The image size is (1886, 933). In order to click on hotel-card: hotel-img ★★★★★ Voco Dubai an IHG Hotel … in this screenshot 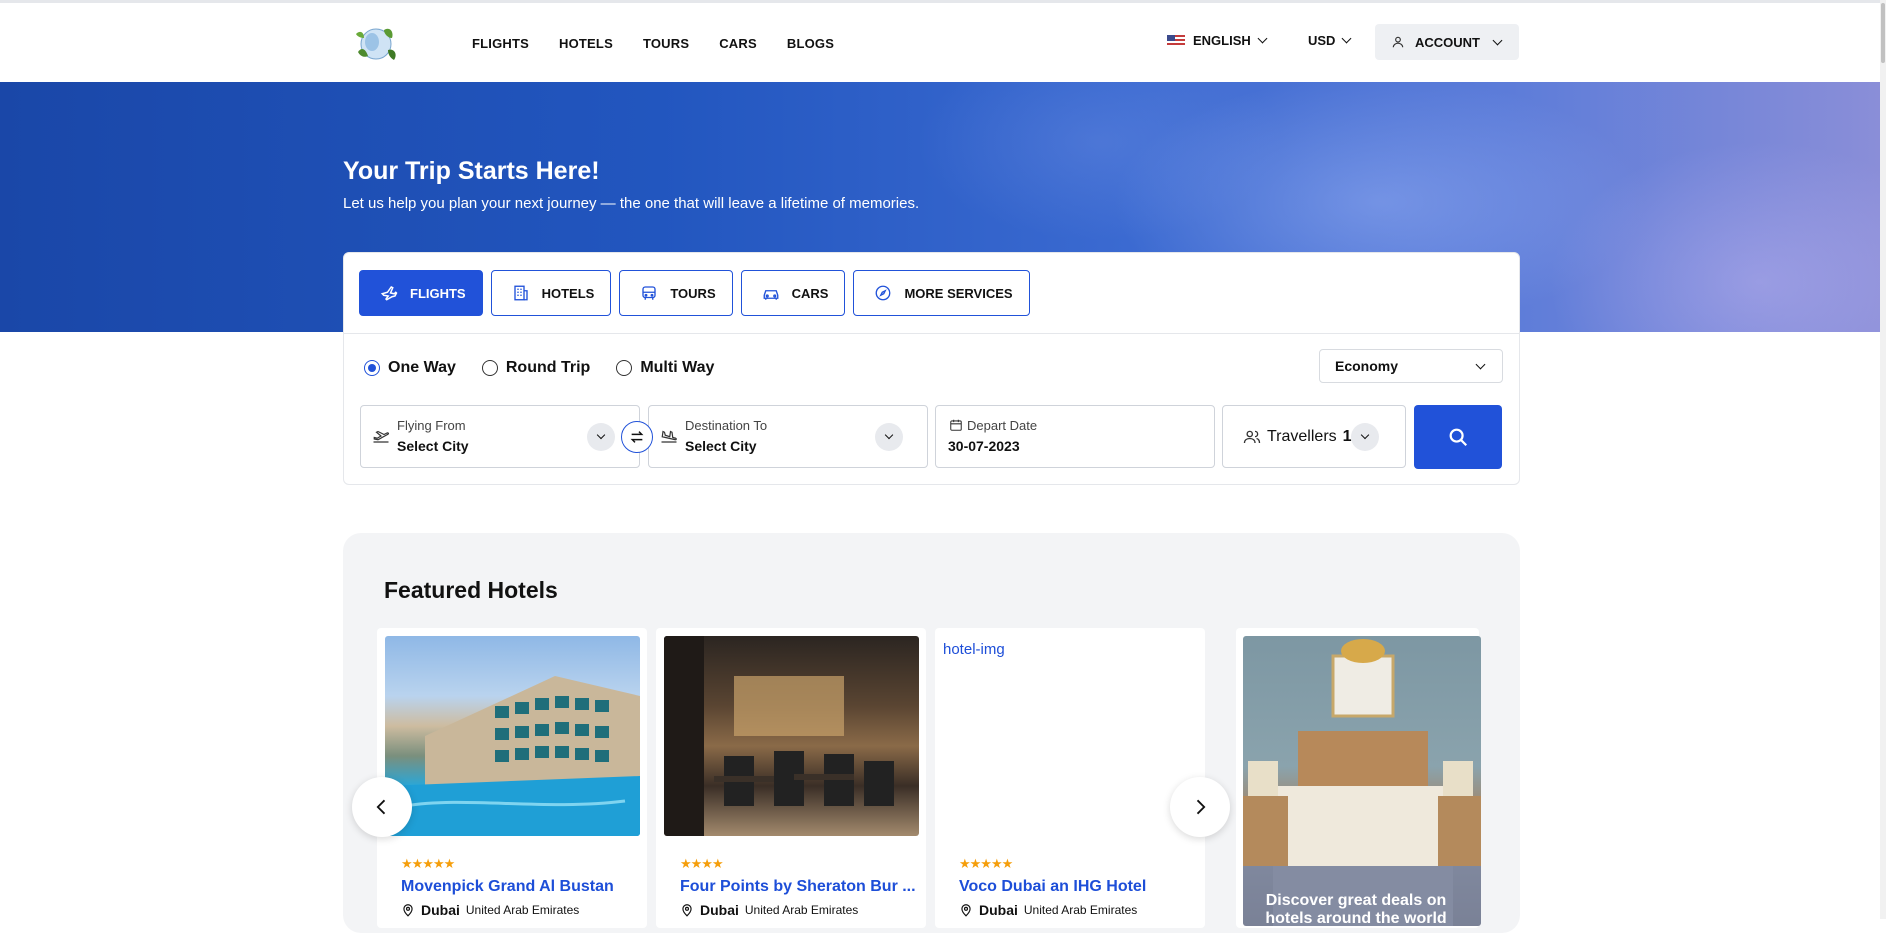, I will do `click(1070, 778)`.